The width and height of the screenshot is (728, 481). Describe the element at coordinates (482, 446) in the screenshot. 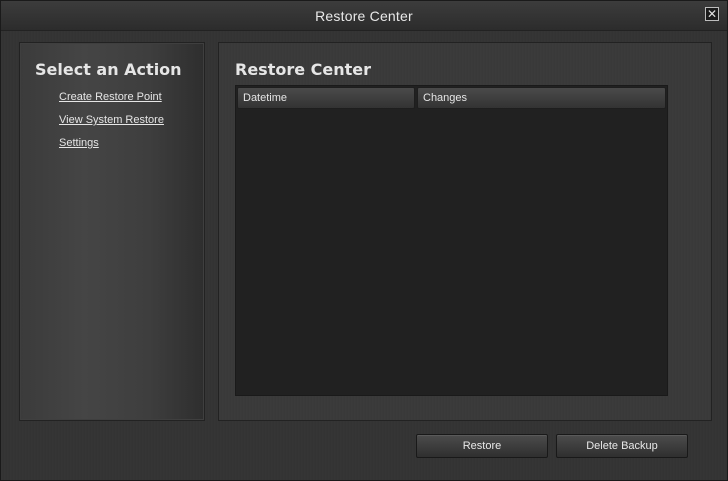

I see `restore-button: Restore` at that location.